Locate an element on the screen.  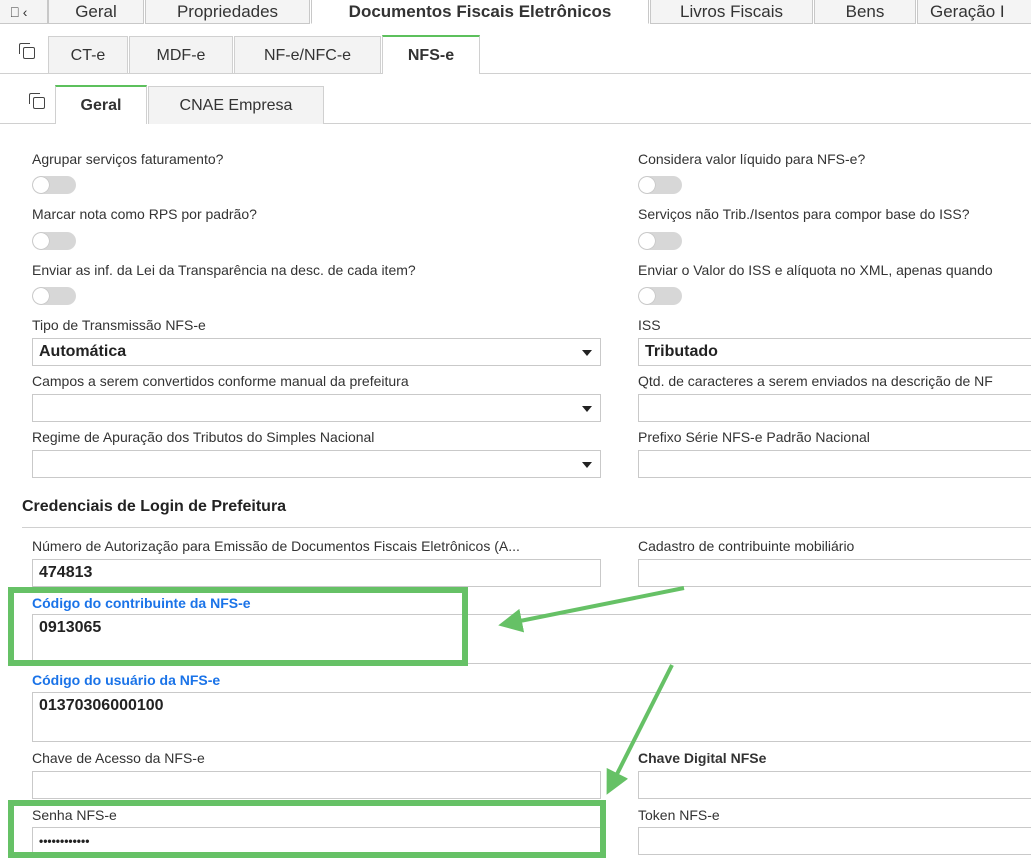
arrow-to-senha is located at coordinates (640, 729).